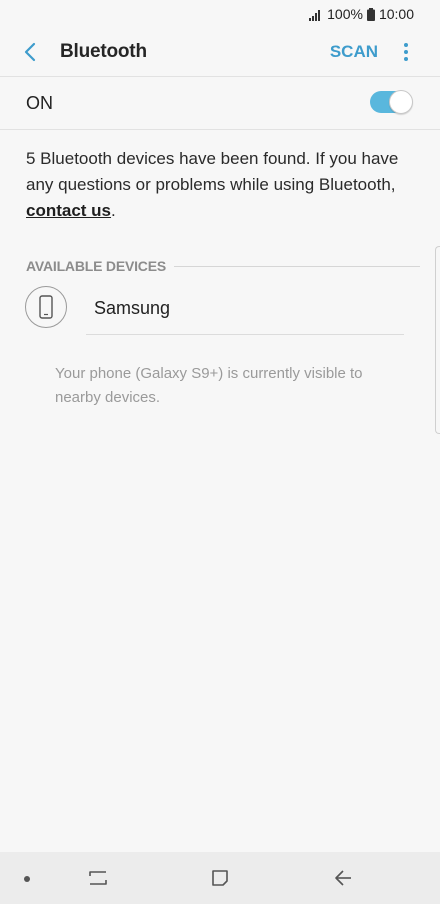 This screenshot has height=904, width=440. I want to click on more-options-button, so click(406, 52).